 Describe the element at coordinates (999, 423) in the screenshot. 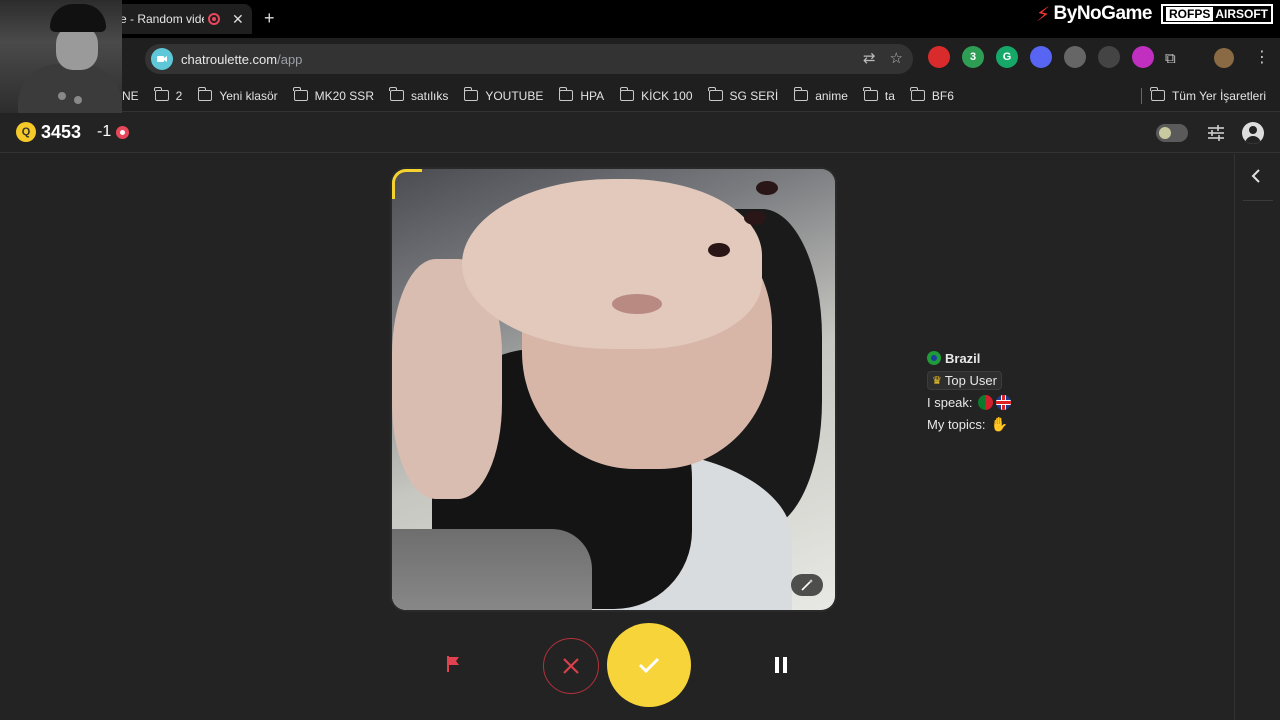

I see `waving-hand-icon: ✋` at that location.